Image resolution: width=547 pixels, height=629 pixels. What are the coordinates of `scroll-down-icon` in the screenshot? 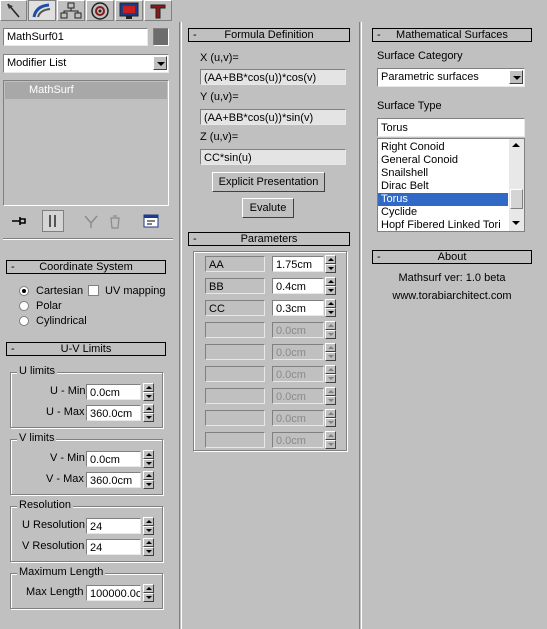 It's located at (516, 223).